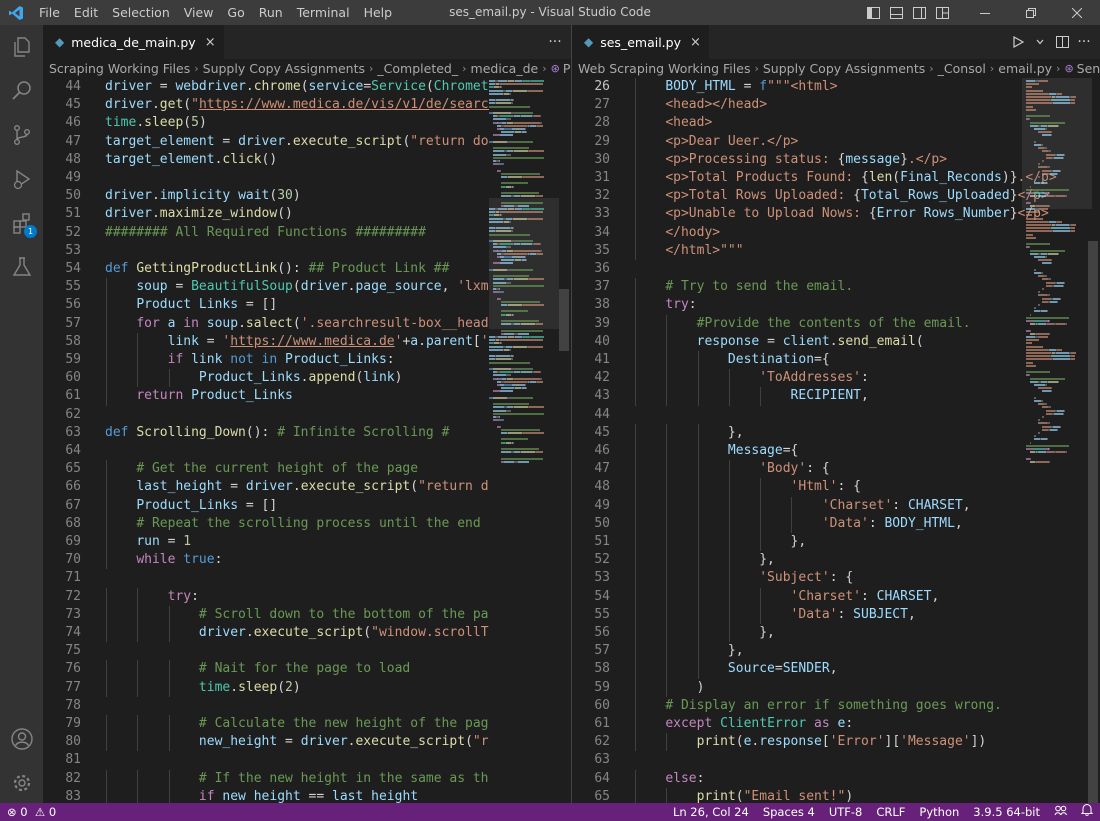  I want to click on encoding: UTF-8, so click(846, 812).